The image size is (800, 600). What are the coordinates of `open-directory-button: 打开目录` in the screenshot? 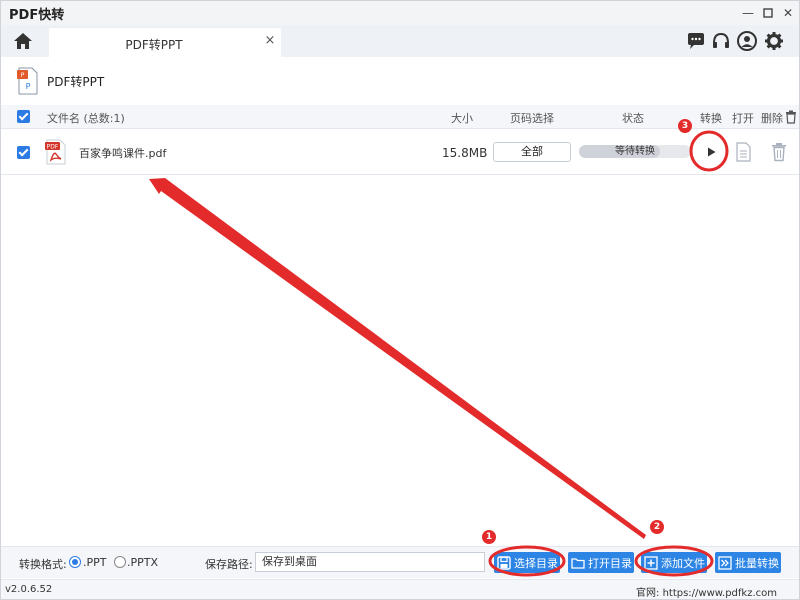 It's located at (601, 562).